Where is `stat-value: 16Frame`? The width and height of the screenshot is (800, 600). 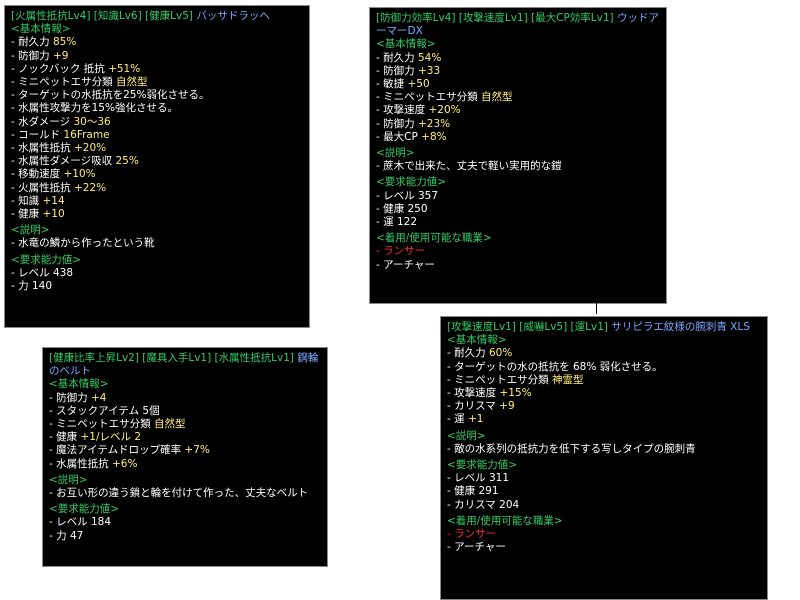
stat-value: 16Frame is located at coordinates (86, 134).